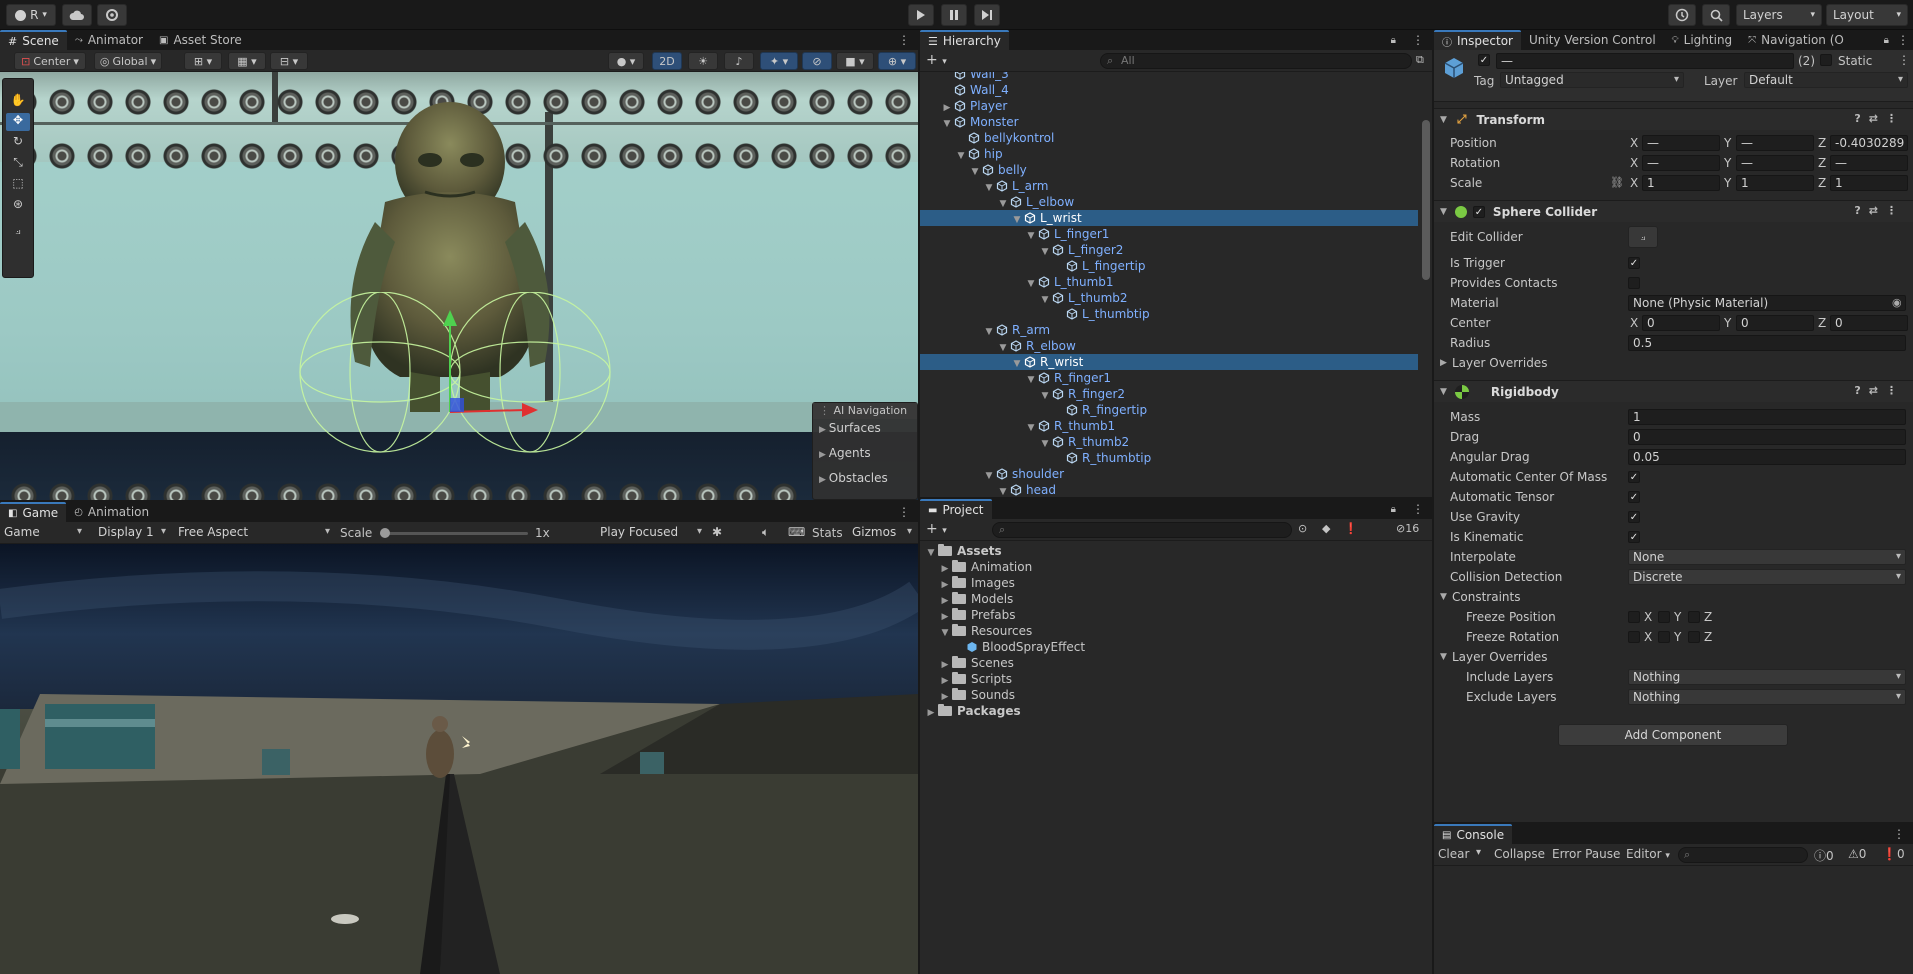  What do you see at coordinates (1673, 211) in the screenshot?
I see `sphere-collider-header: ▼ ✓ Sphere Collider ?⇄⋮` at bounding box center [1673, 211].